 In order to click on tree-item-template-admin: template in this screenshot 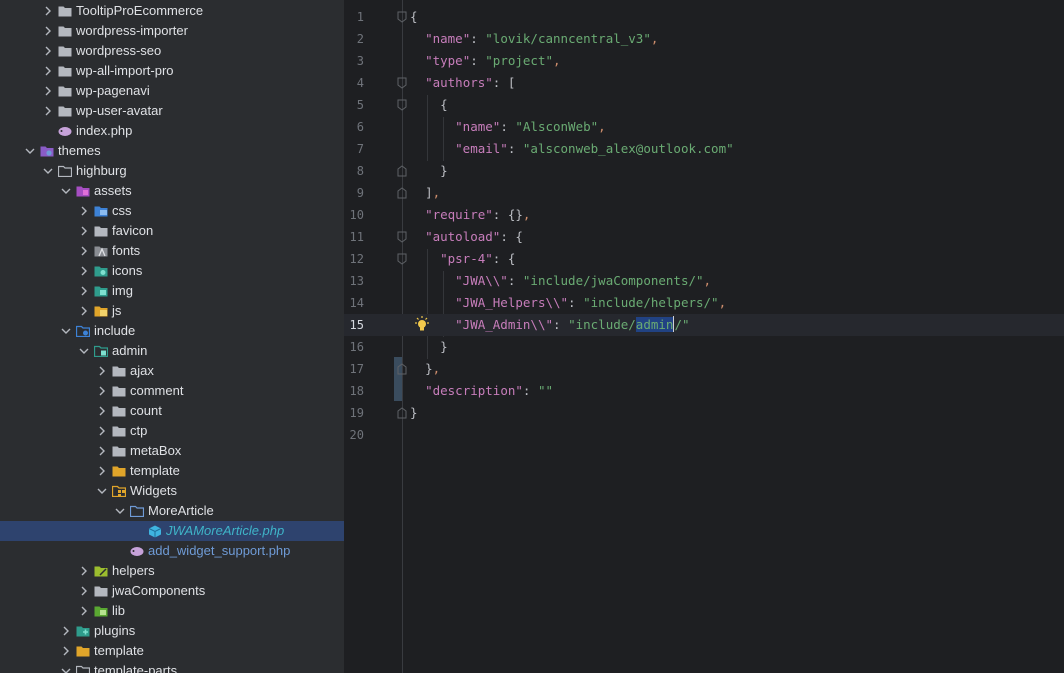, I will do `click(172, 471)`.